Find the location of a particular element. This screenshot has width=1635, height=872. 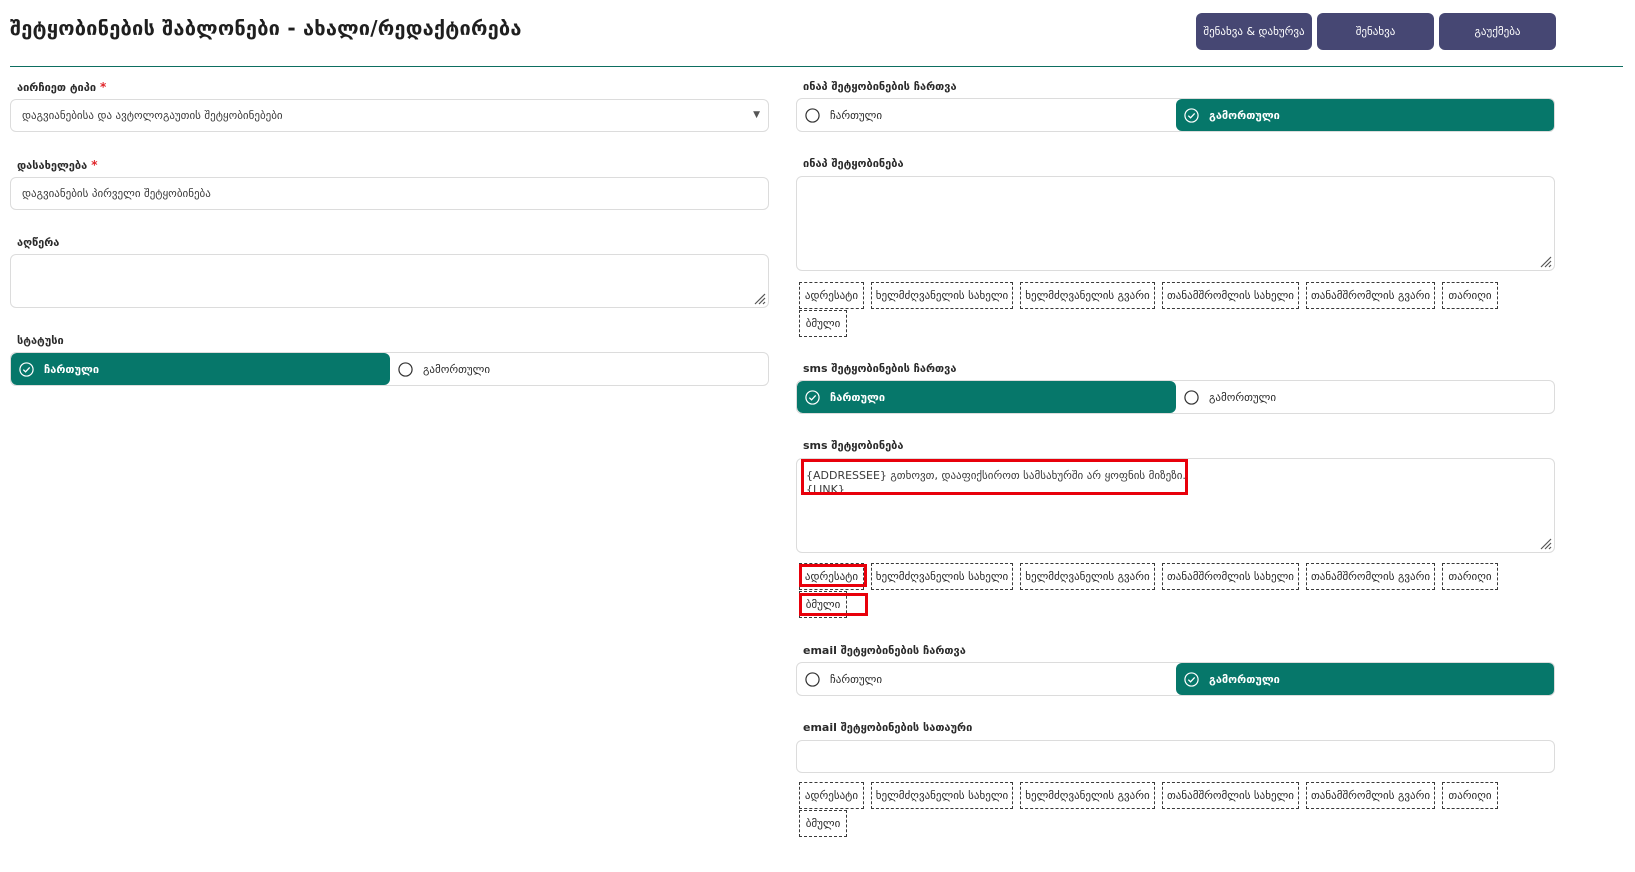

status-off-label: გამორთული is located at coordinates (457, 369).